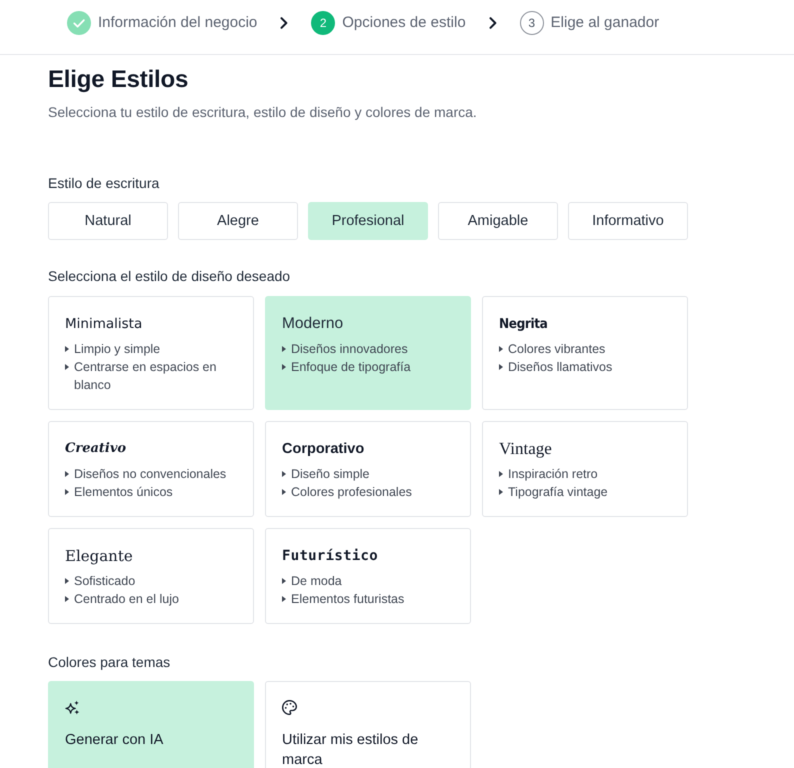 The image size is (794, 768). I want to click on step-label: Información del negocio, so click(178, 23).